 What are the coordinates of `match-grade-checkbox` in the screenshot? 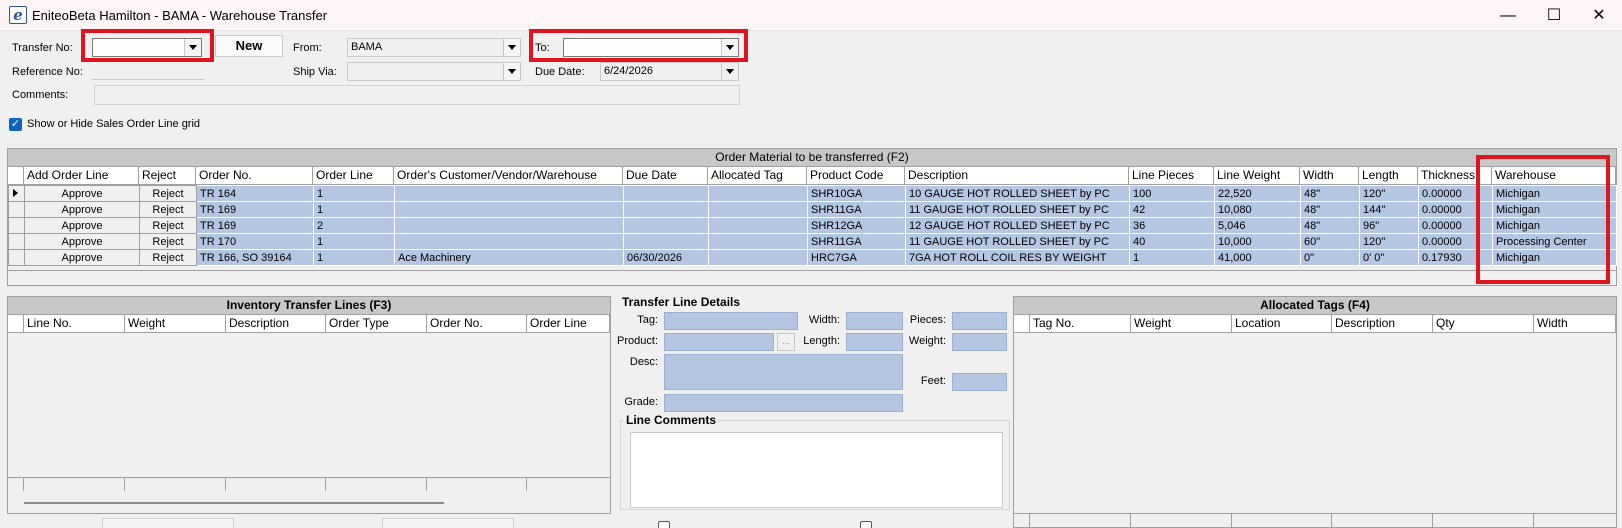 It's located at (866, 524).